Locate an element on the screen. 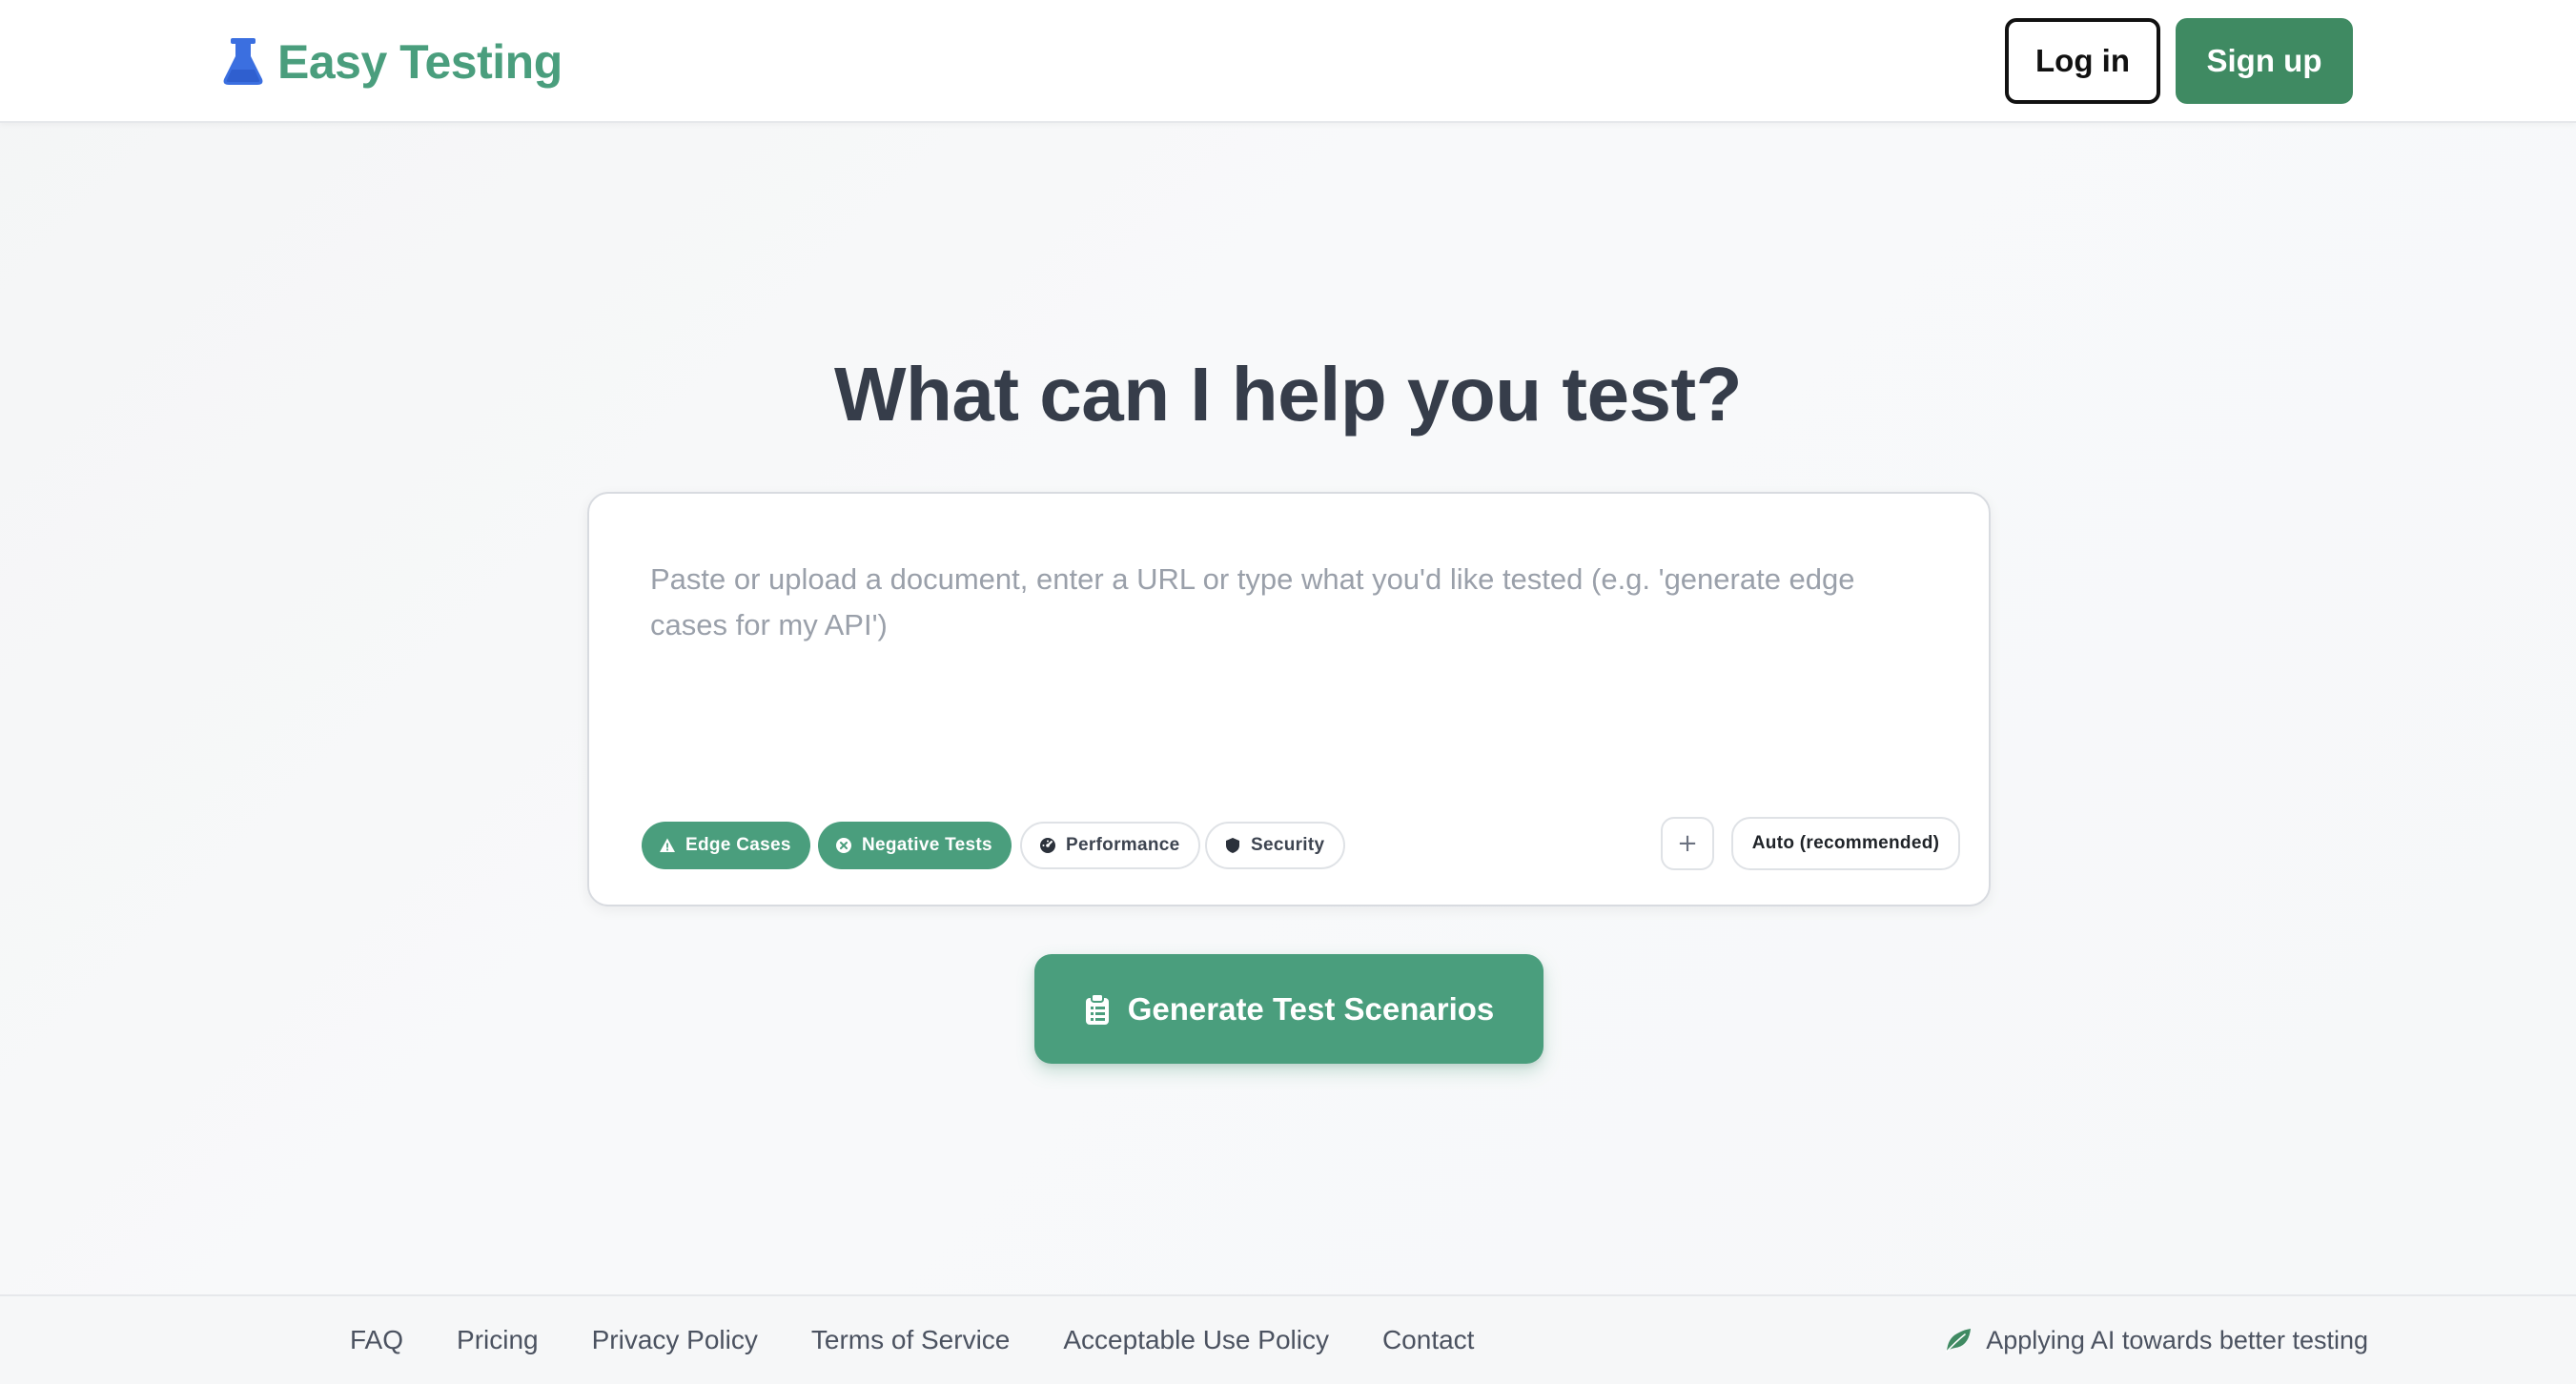 The width and height of the screenshot is (2576, 1384). chip-edge-cases: Edge Cases is located at coordinates (726, 845).